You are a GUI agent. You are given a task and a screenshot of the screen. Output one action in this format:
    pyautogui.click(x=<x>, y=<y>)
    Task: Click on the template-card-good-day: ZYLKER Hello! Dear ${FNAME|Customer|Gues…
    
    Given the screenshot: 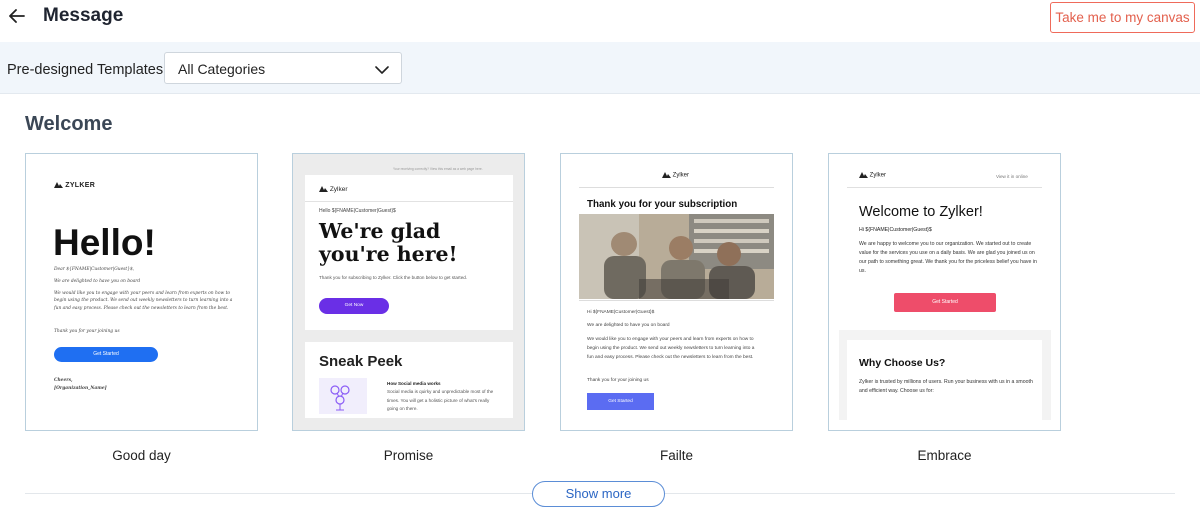 What is the action you would take?
    pyautogui.click(x=141, y=292)
    